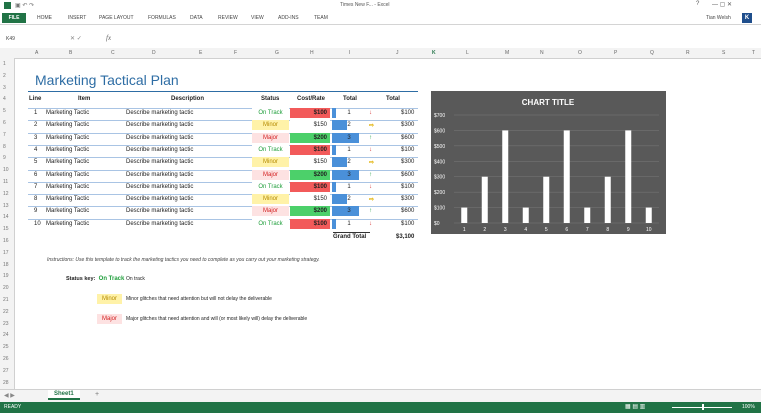 This screenshot has height=413, width=761. Describe the element at coordinates (6, 383) in the screenshot. I see `row-header: 28` at that location.